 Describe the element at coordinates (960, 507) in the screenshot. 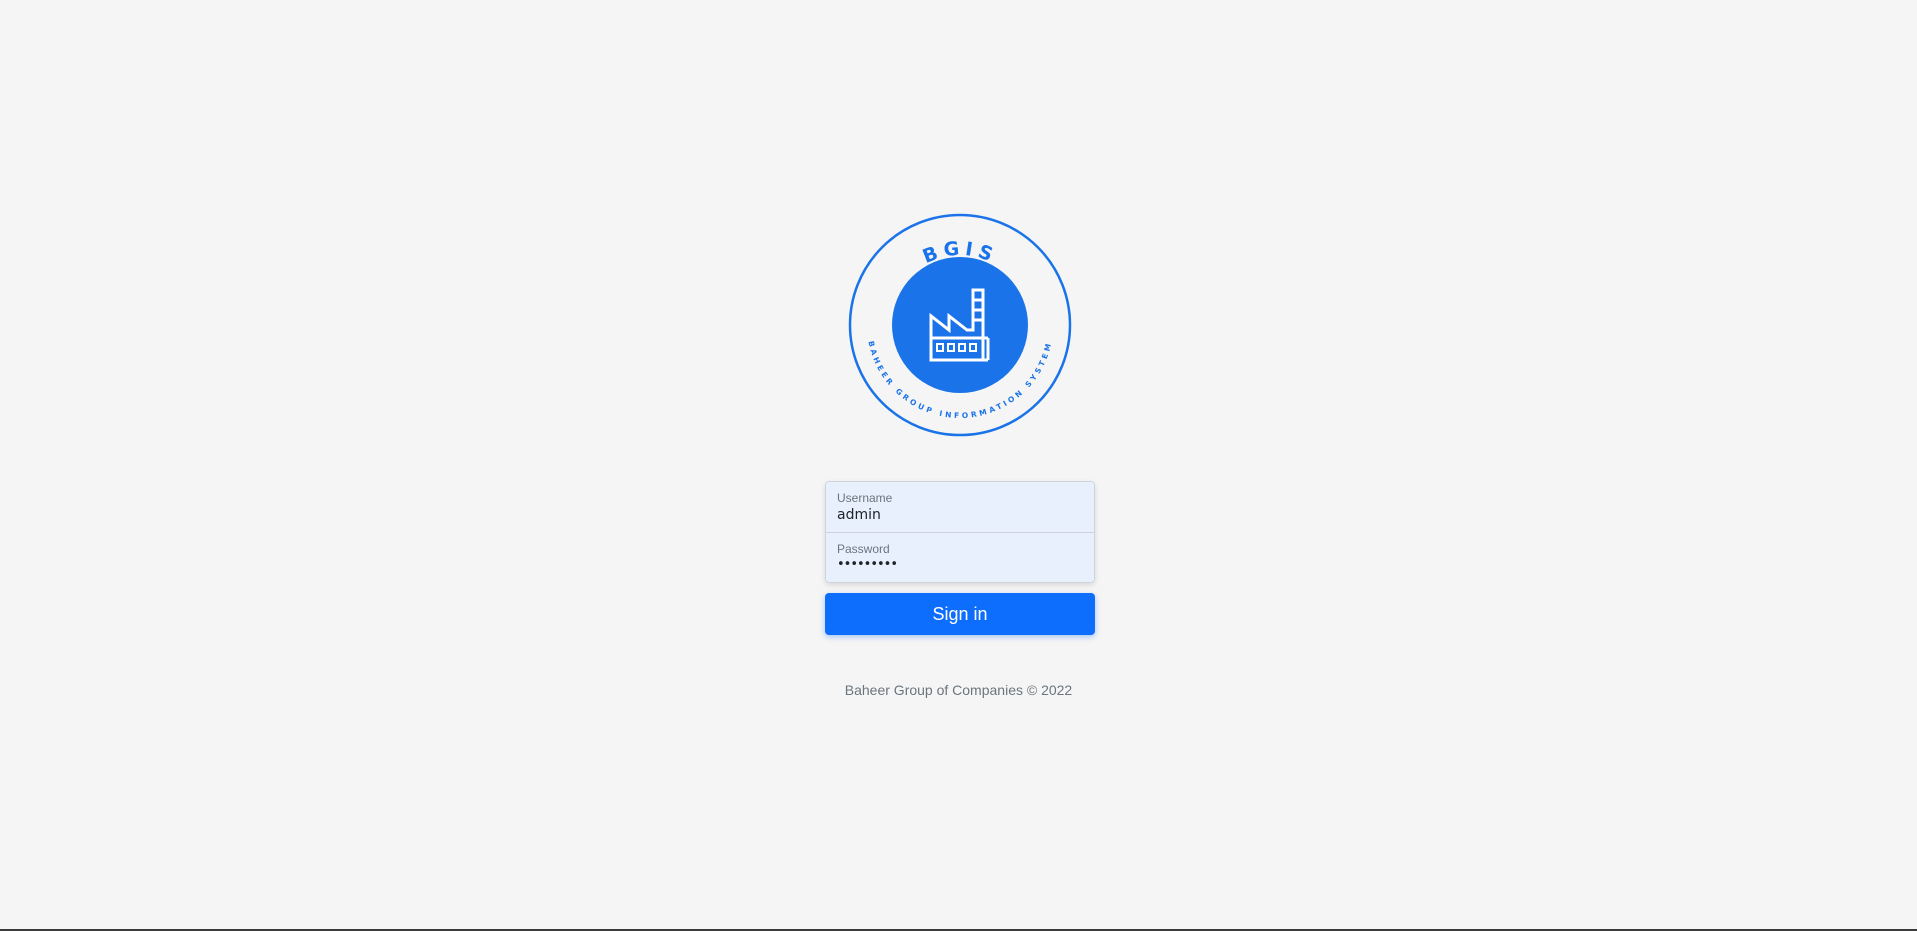

I see `username-field: Username admin` at that location.